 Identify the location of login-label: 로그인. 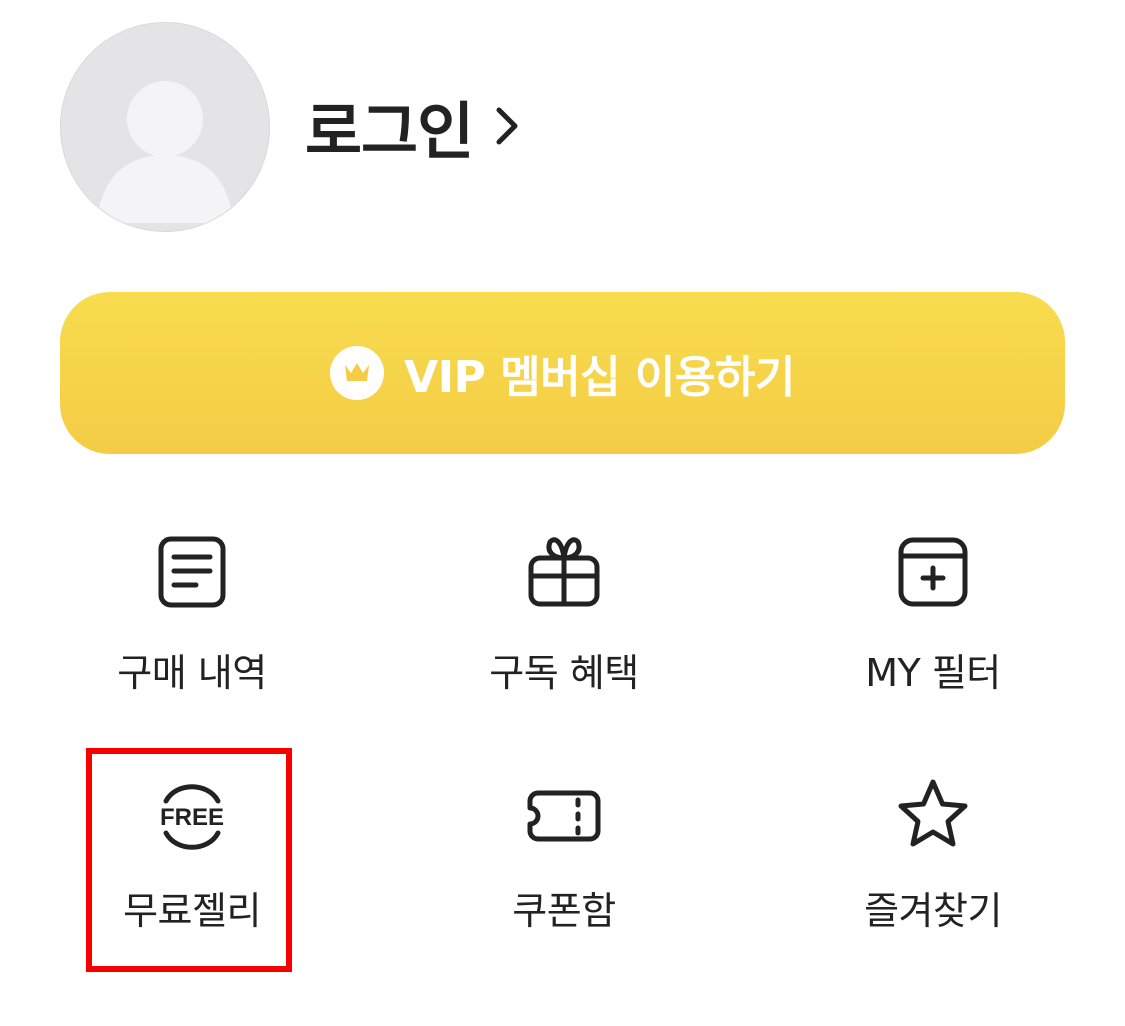
(389, 131).